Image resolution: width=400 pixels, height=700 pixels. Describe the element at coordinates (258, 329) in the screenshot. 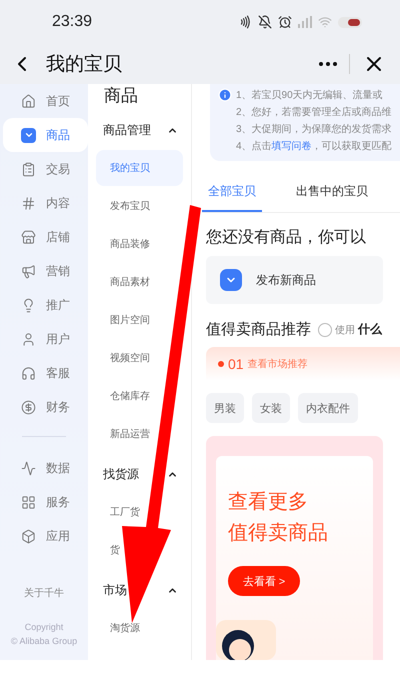

I see `recommend-title: 值得卖商品推荐` at that location.